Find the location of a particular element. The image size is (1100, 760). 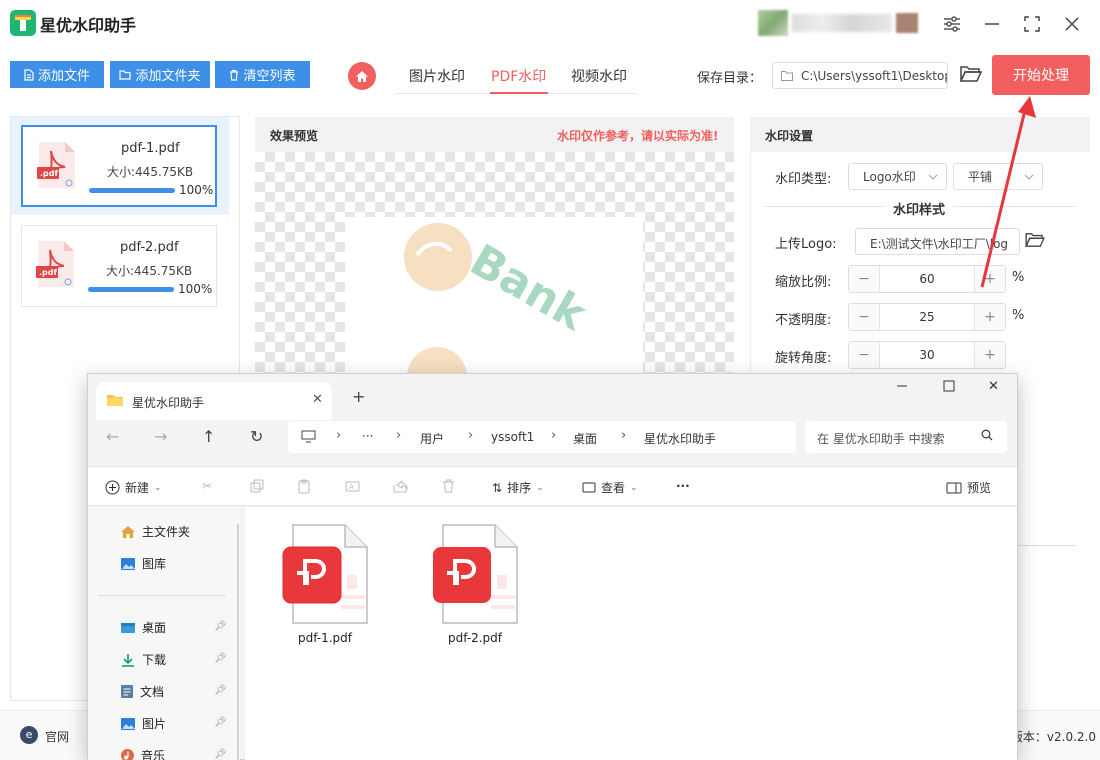

rename-icon: A is located at coordinates (352, 486).